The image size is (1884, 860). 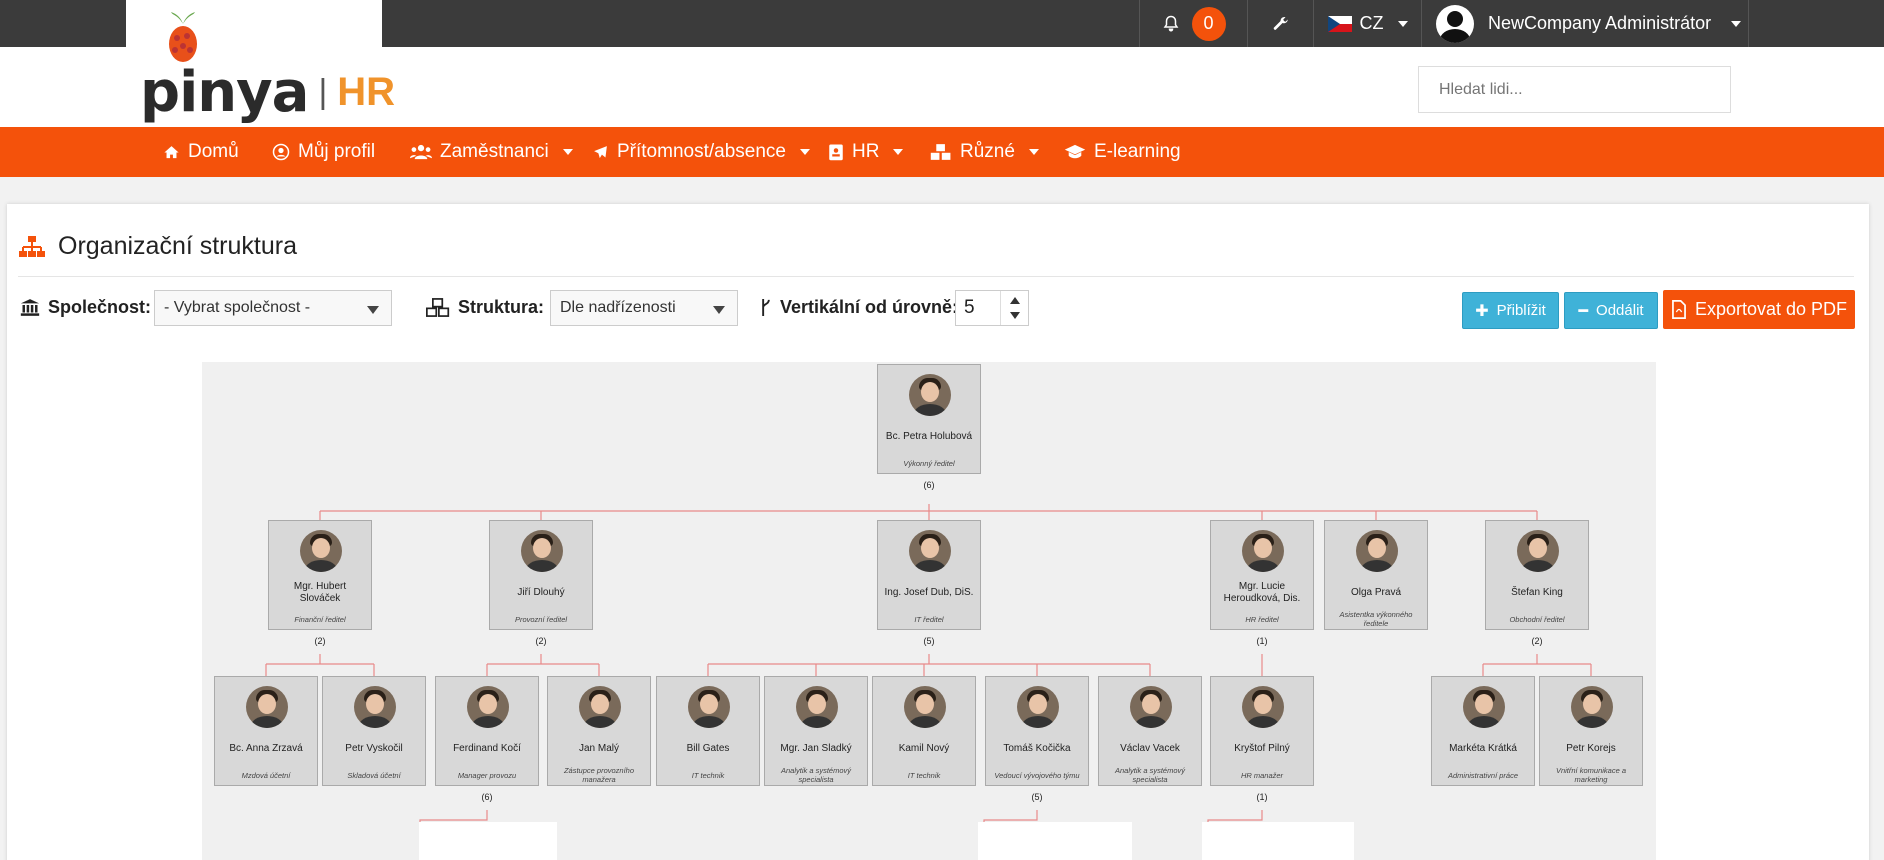 I want to click on user-circle-icon, so click(x=281, y=152).